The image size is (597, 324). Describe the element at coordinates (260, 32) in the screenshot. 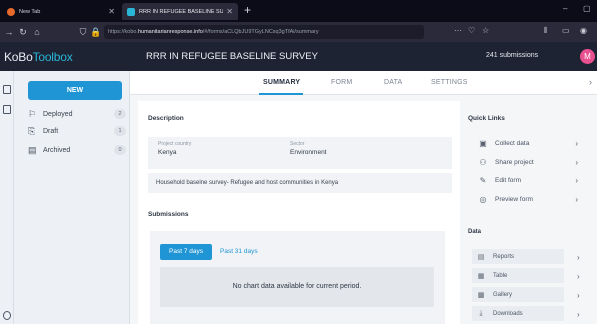

I see `url-path: /#/forms/aCLQbJU9TGyLNCsq3gTfAi/summary` at that location.